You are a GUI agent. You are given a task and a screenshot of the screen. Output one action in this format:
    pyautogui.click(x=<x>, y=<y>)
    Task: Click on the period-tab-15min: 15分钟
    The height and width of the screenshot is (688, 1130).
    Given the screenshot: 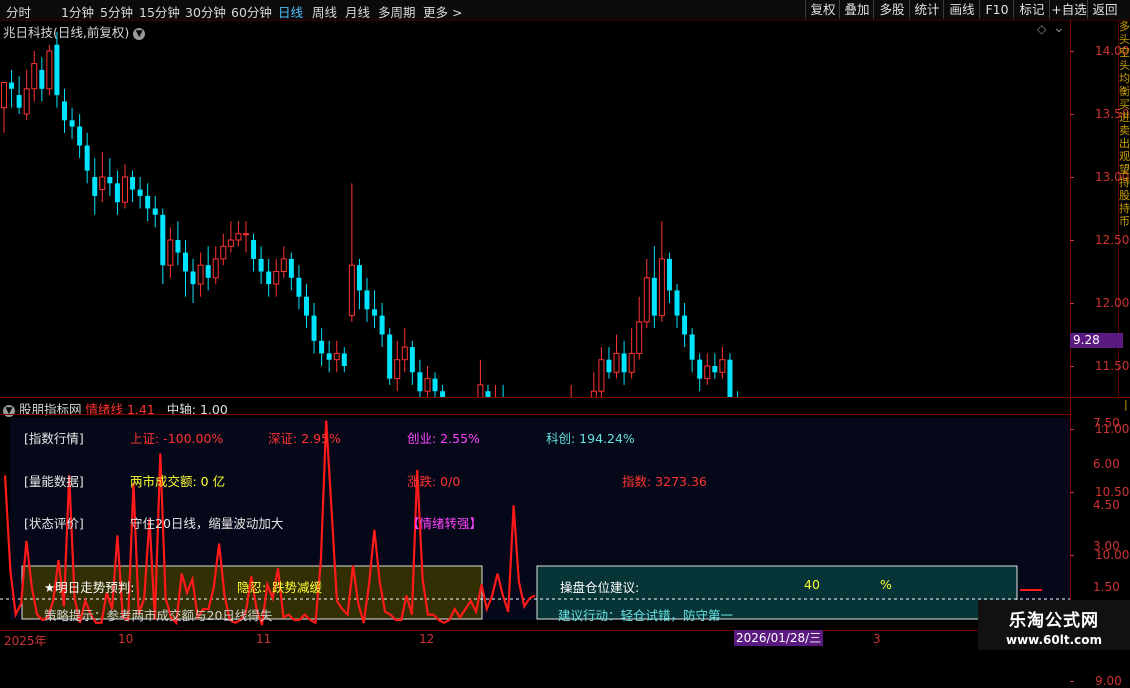 What is the action you would take?
    pyautogui.click(x=159, y=11)
    